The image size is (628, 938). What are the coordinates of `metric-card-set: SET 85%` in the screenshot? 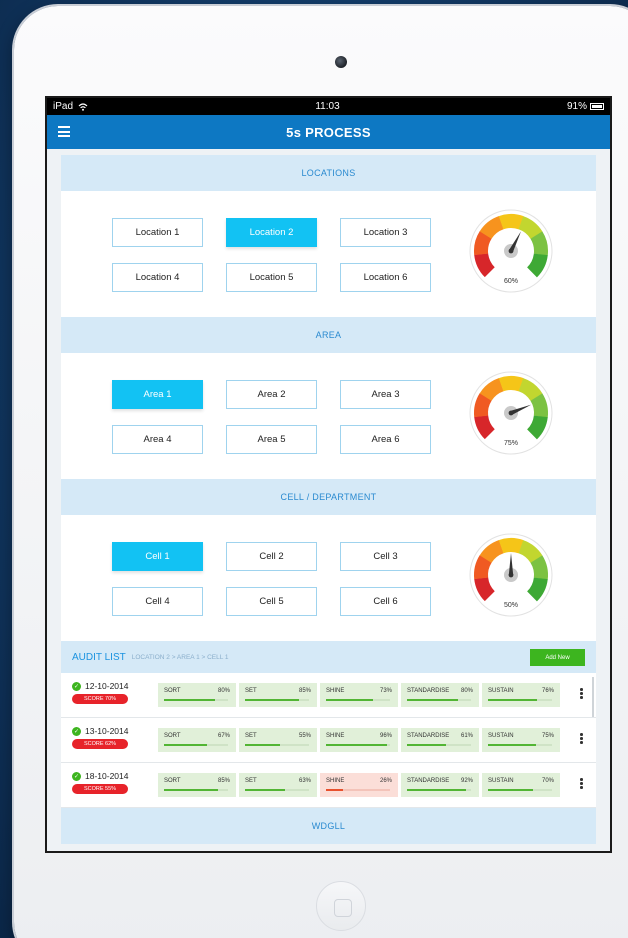 It's located at (278, 695).